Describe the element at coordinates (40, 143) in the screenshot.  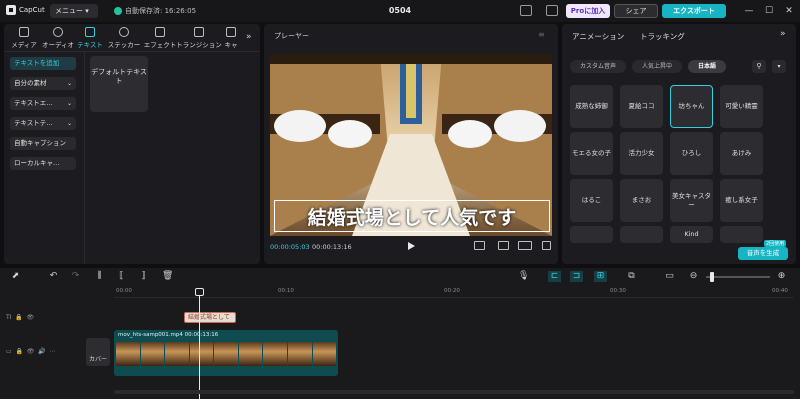
I see `sidebar-item-label: 自動キャプション` at that location.